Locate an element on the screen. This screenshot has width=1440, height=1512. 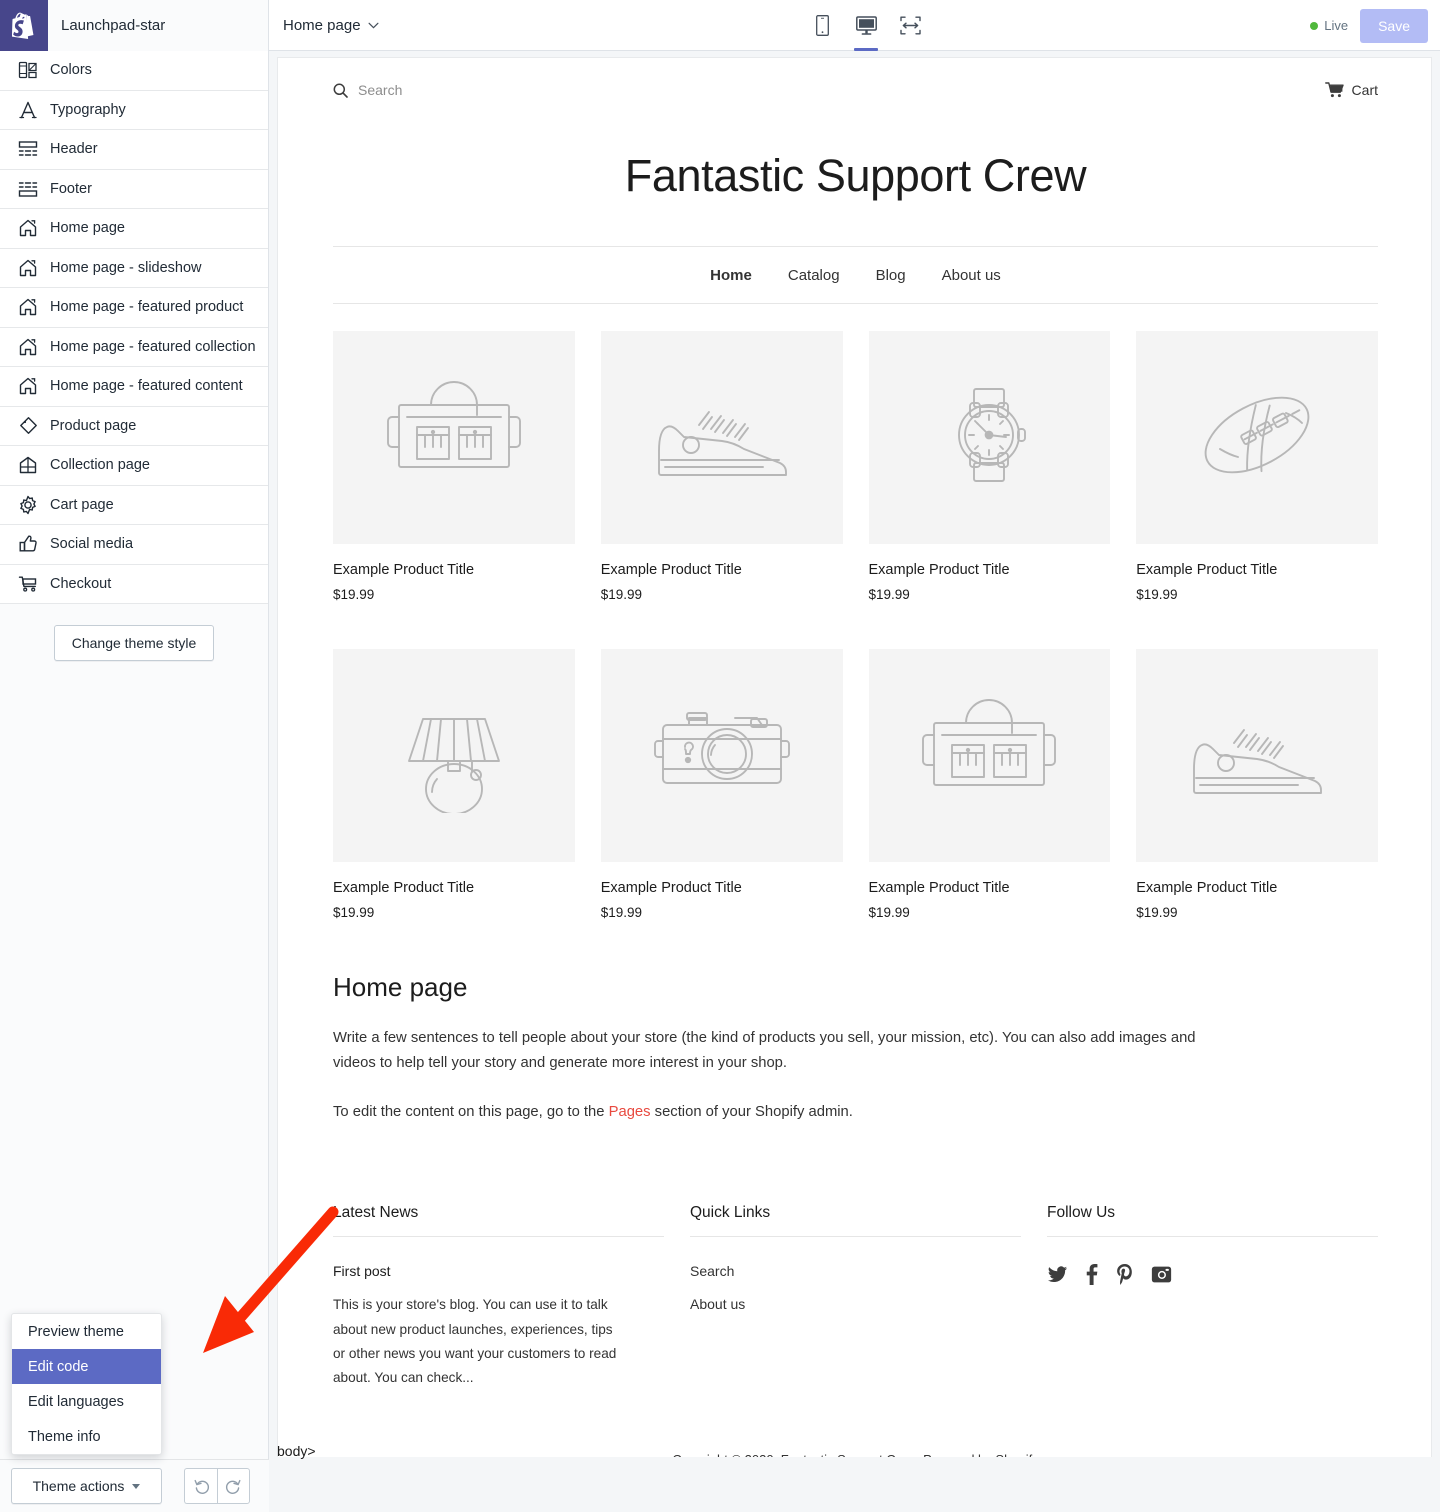
sidebar-item-collection-page: Collection page is located at coordinates (134, 466).